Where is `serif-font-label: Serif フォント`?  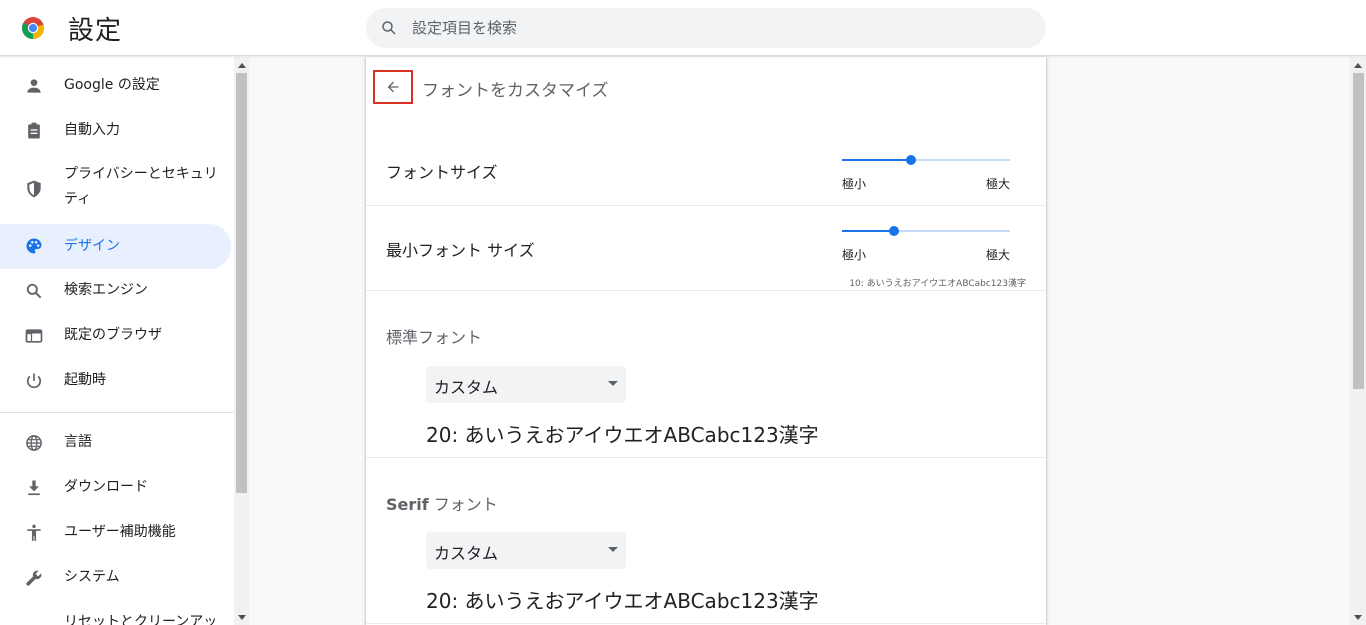 serif-font-label: Serif フォント is located at coordinates (442, 503).